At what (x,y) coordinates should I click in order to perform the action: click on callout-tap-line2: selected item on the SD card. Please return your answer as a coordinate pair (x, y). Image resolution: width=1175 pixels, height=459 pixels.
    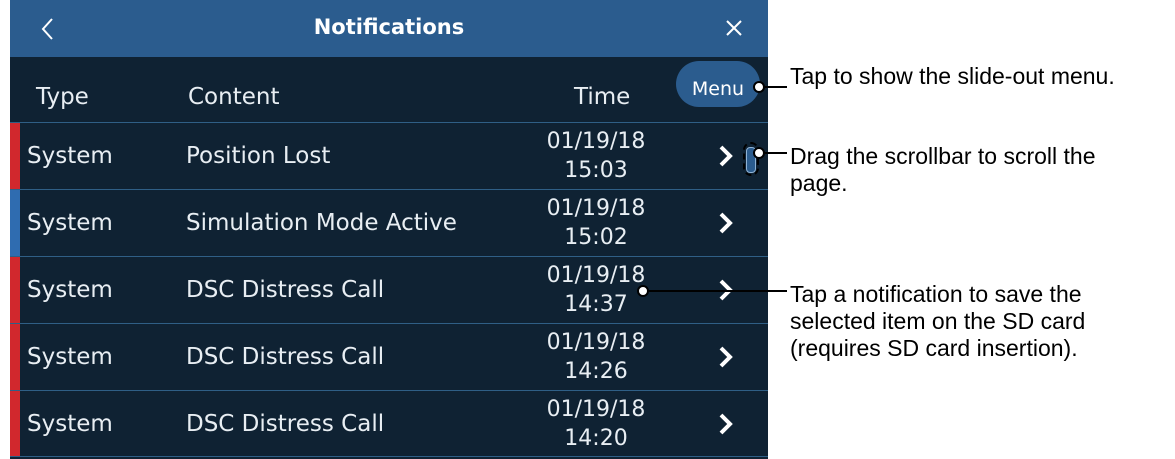
    Looking at the image, I should click on (938, 321).